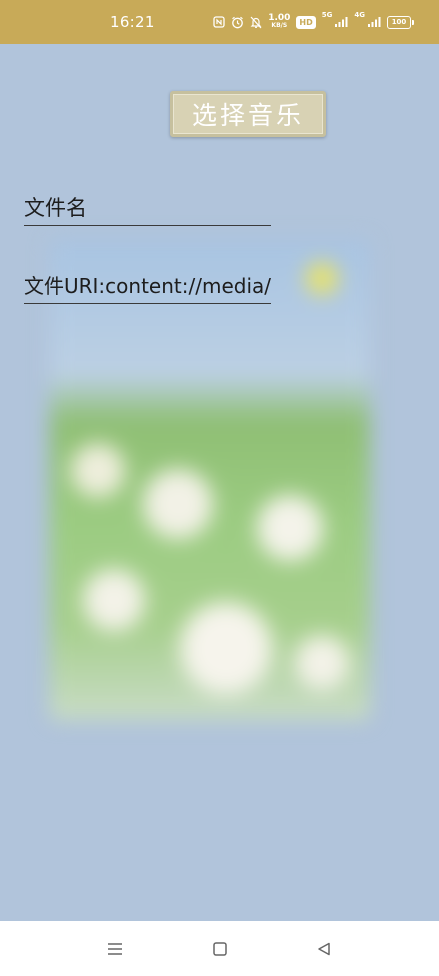  I want to click on mute-bell-icon, so click(256, 22).